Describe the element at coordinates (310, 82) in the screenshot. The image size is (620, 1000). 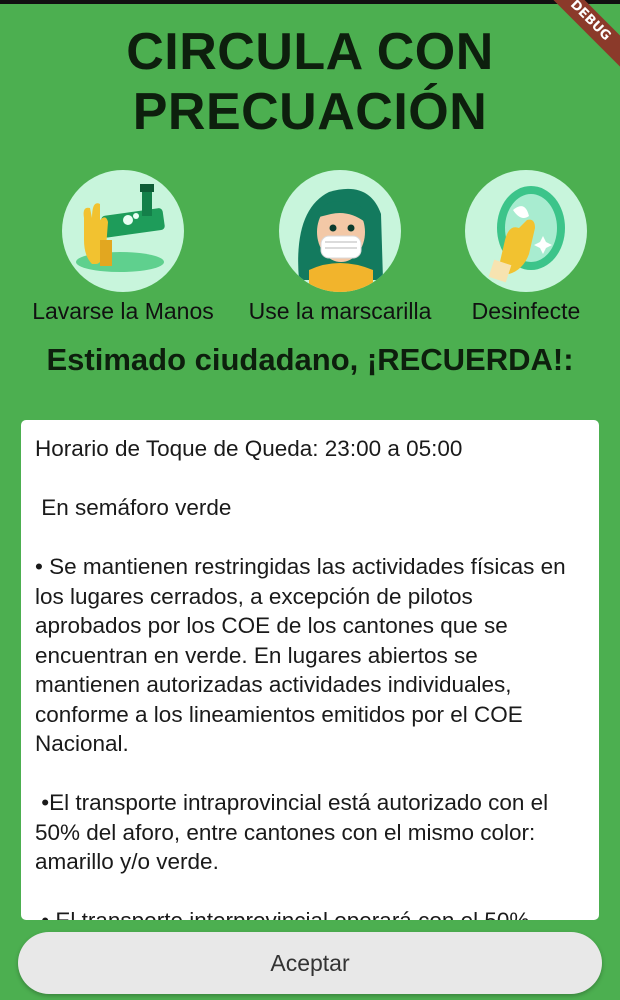
I see `page-title: CIRCULA CON PRECUACIÓN` at that location.